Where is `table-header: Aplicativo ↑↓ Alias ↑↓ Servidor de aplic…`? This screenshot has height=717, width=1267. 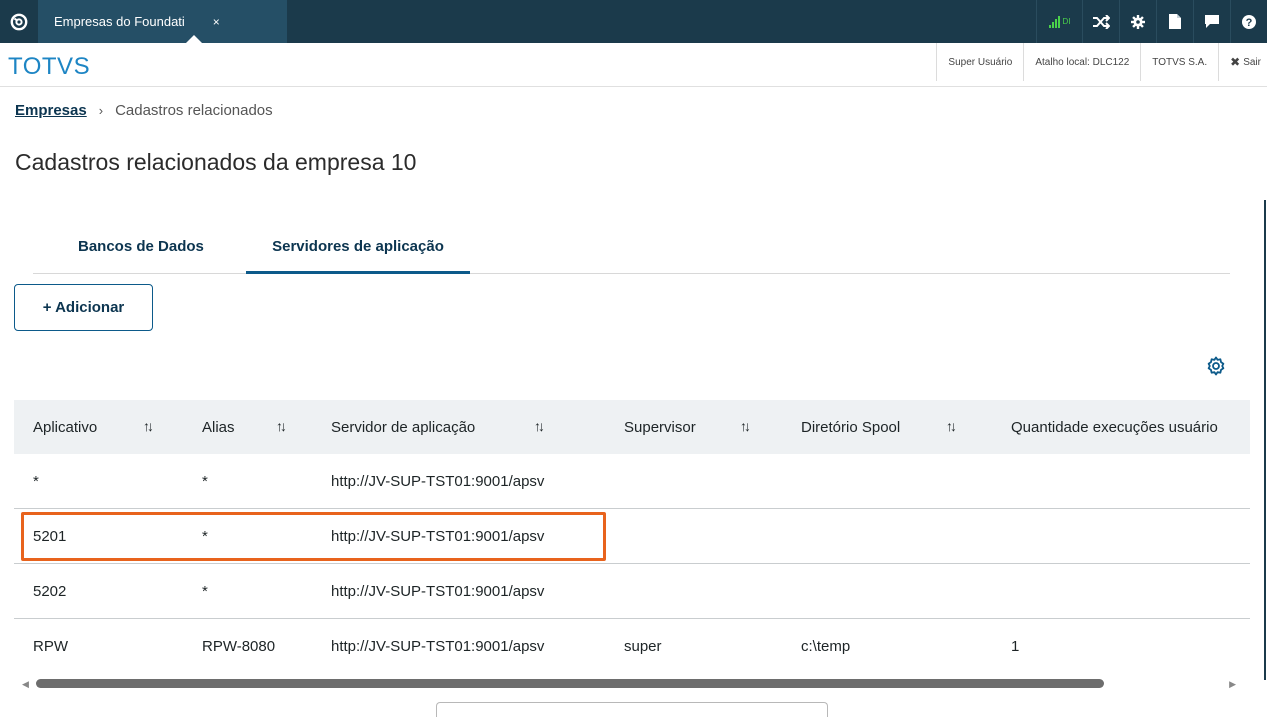 table-header: Aplicativo ↑↓ Alias ↑↓ Servidor de aplic… is located at coordinates (632, 427).